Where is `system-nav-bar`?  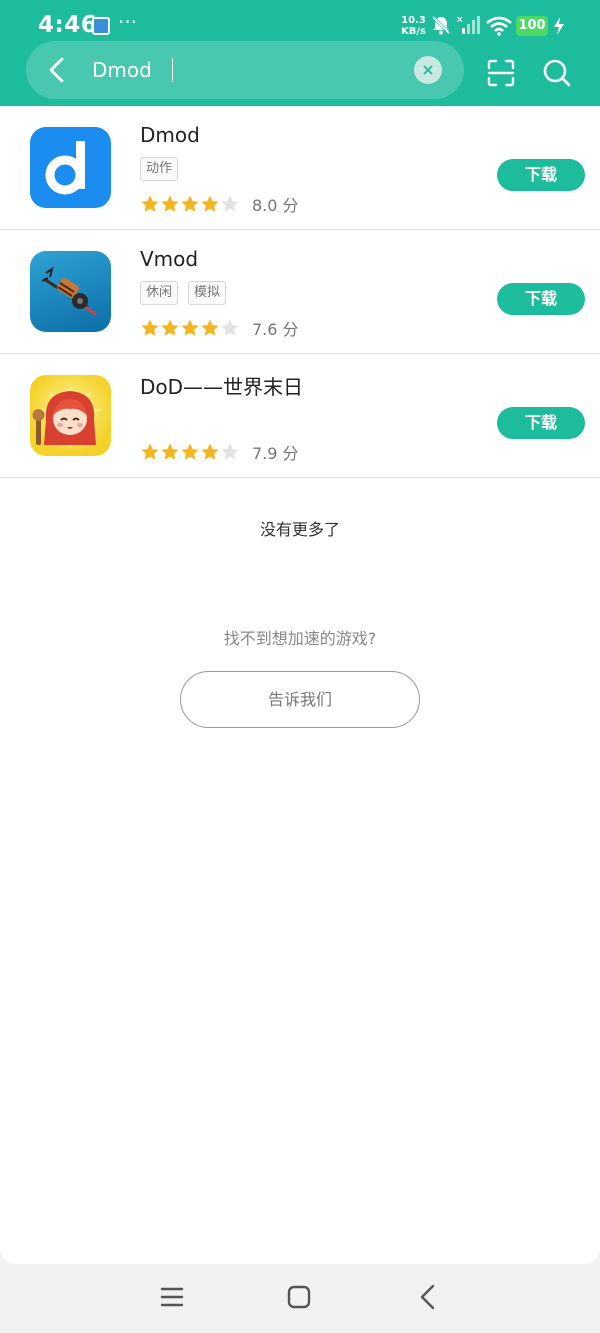
system-nav-bar is located at coordinates (300, 1298).